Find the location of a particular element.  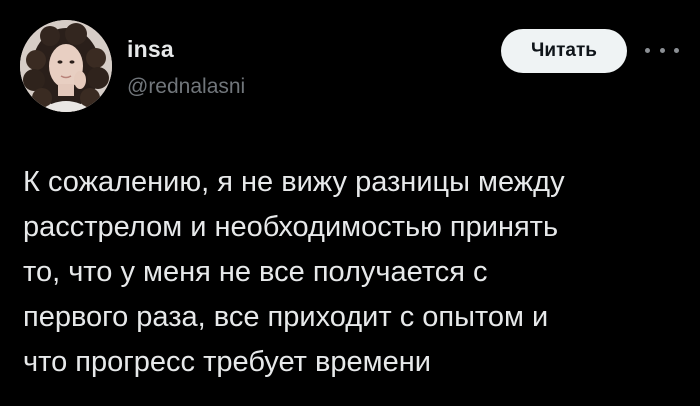

follow-button: Читать is located at coordinates (564, 51).